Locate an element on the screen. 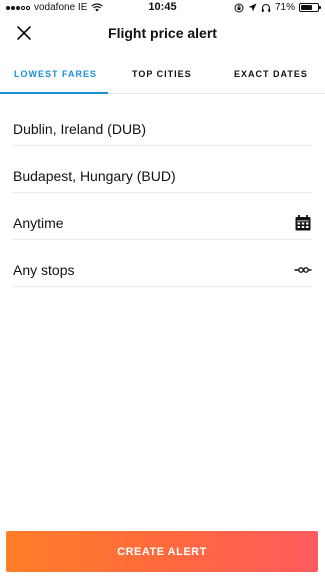 The width and height of the screenshot is (325, 578). destination-field: Budapest, Hungary (BUD) is located at coordinates (162, 177).